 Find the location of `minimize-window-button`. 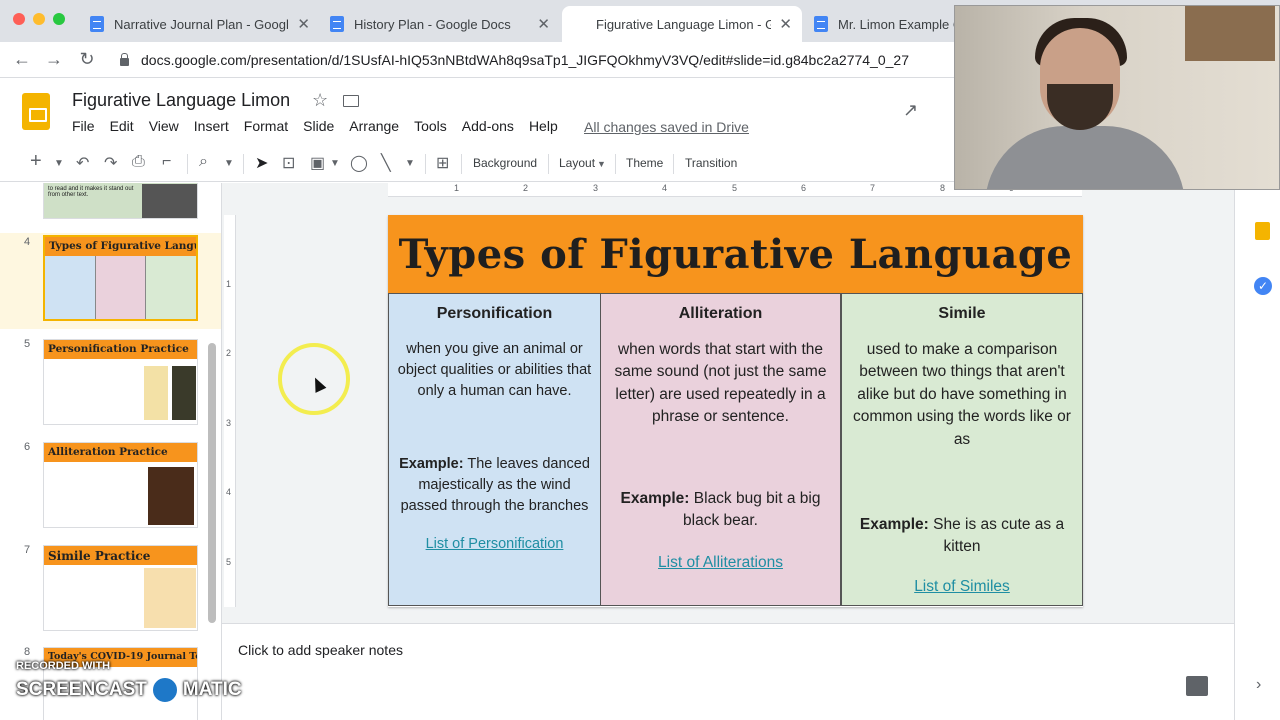

minimize-window-button is located at coordinates (39, 19).